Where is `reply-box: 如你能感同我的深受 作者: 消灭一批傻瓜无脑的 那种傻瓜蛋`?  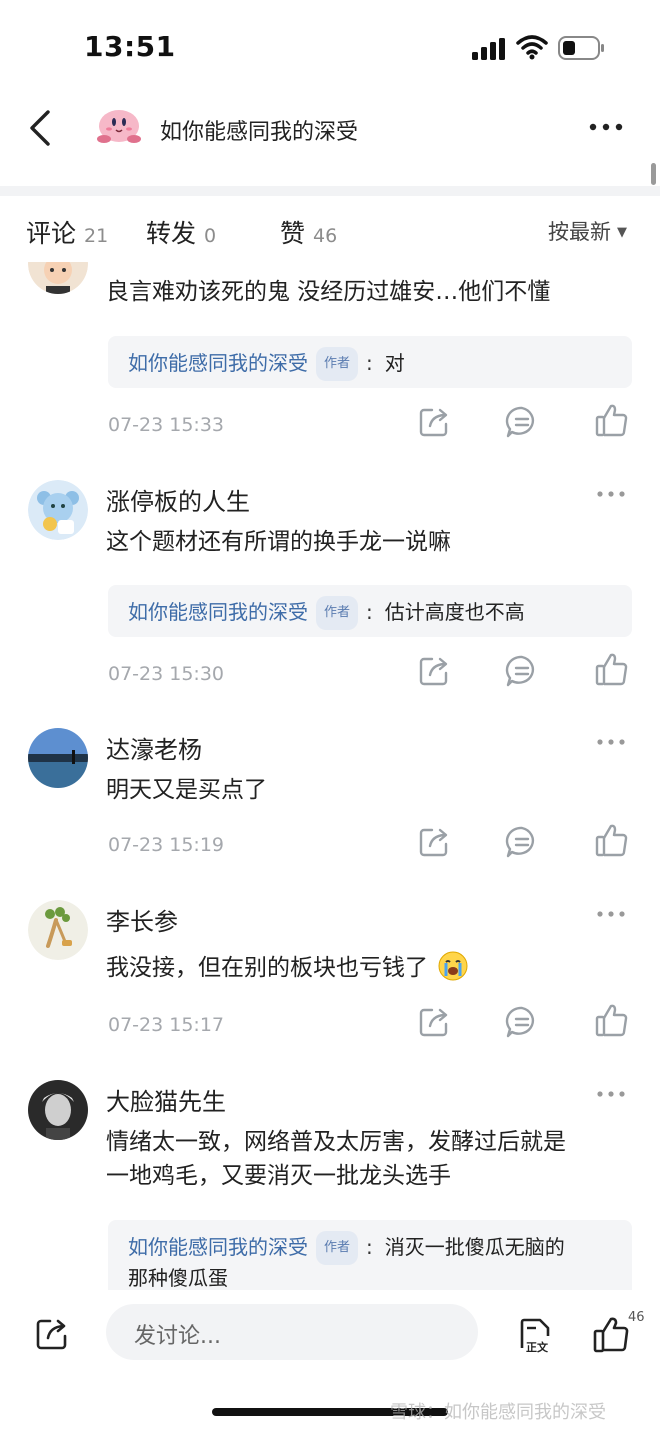
reply-box: 如你能感同我的深受 作者: 消灭一批傻瓜无脑的 那种傻瓜蛋 is located at coordinates (370, 1255).